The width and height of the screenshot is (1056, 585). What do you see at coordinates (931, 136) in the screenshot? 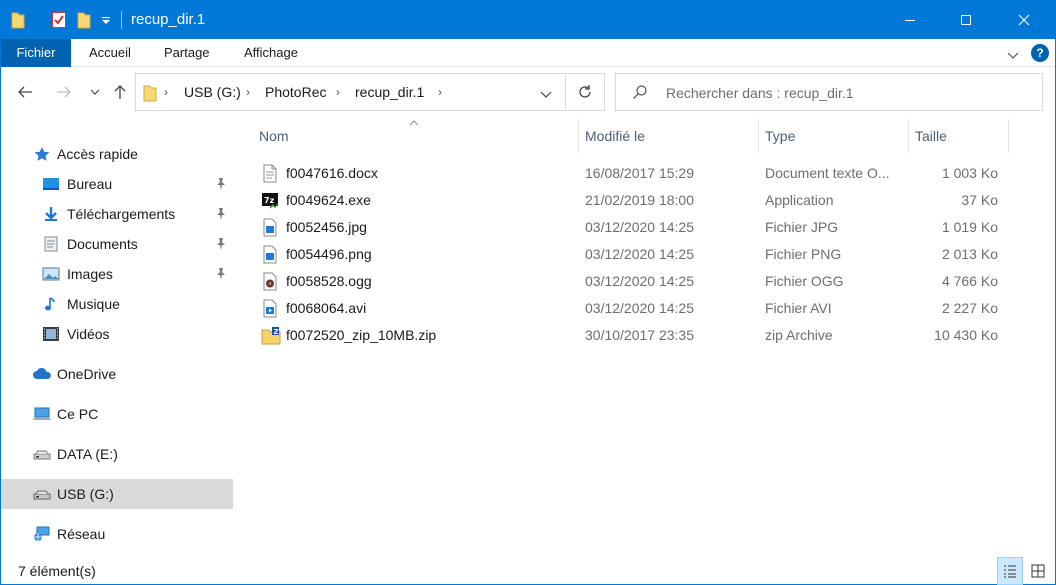
I see `column-header-size: Taille` at bounding box center [931, 136].